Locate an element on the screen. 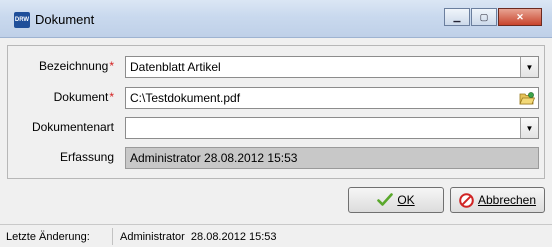 The height and width of the screenshot is (247, 552). app-icon: DRW is located at coordinates (22, 20).